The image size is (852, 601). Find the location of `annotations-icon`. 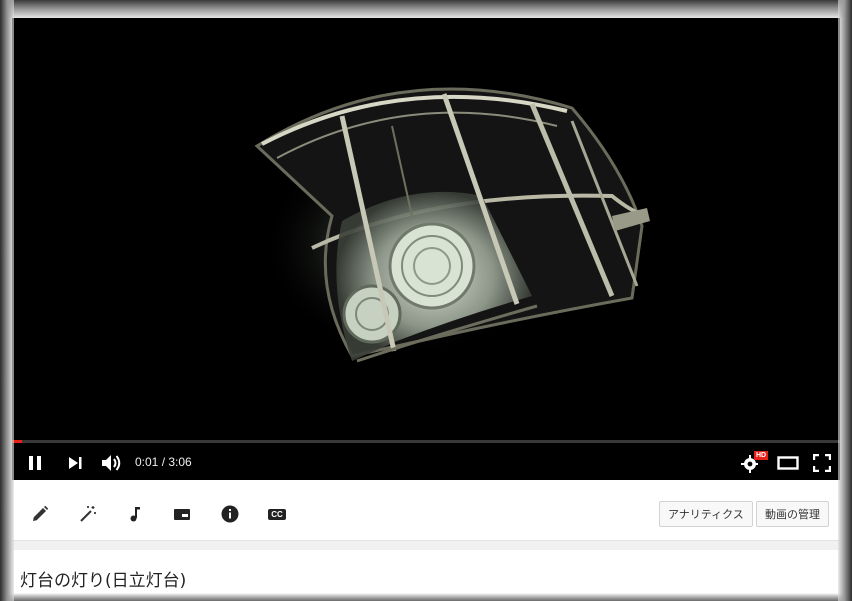

annotations-icon is located at coordinates (182, 514).